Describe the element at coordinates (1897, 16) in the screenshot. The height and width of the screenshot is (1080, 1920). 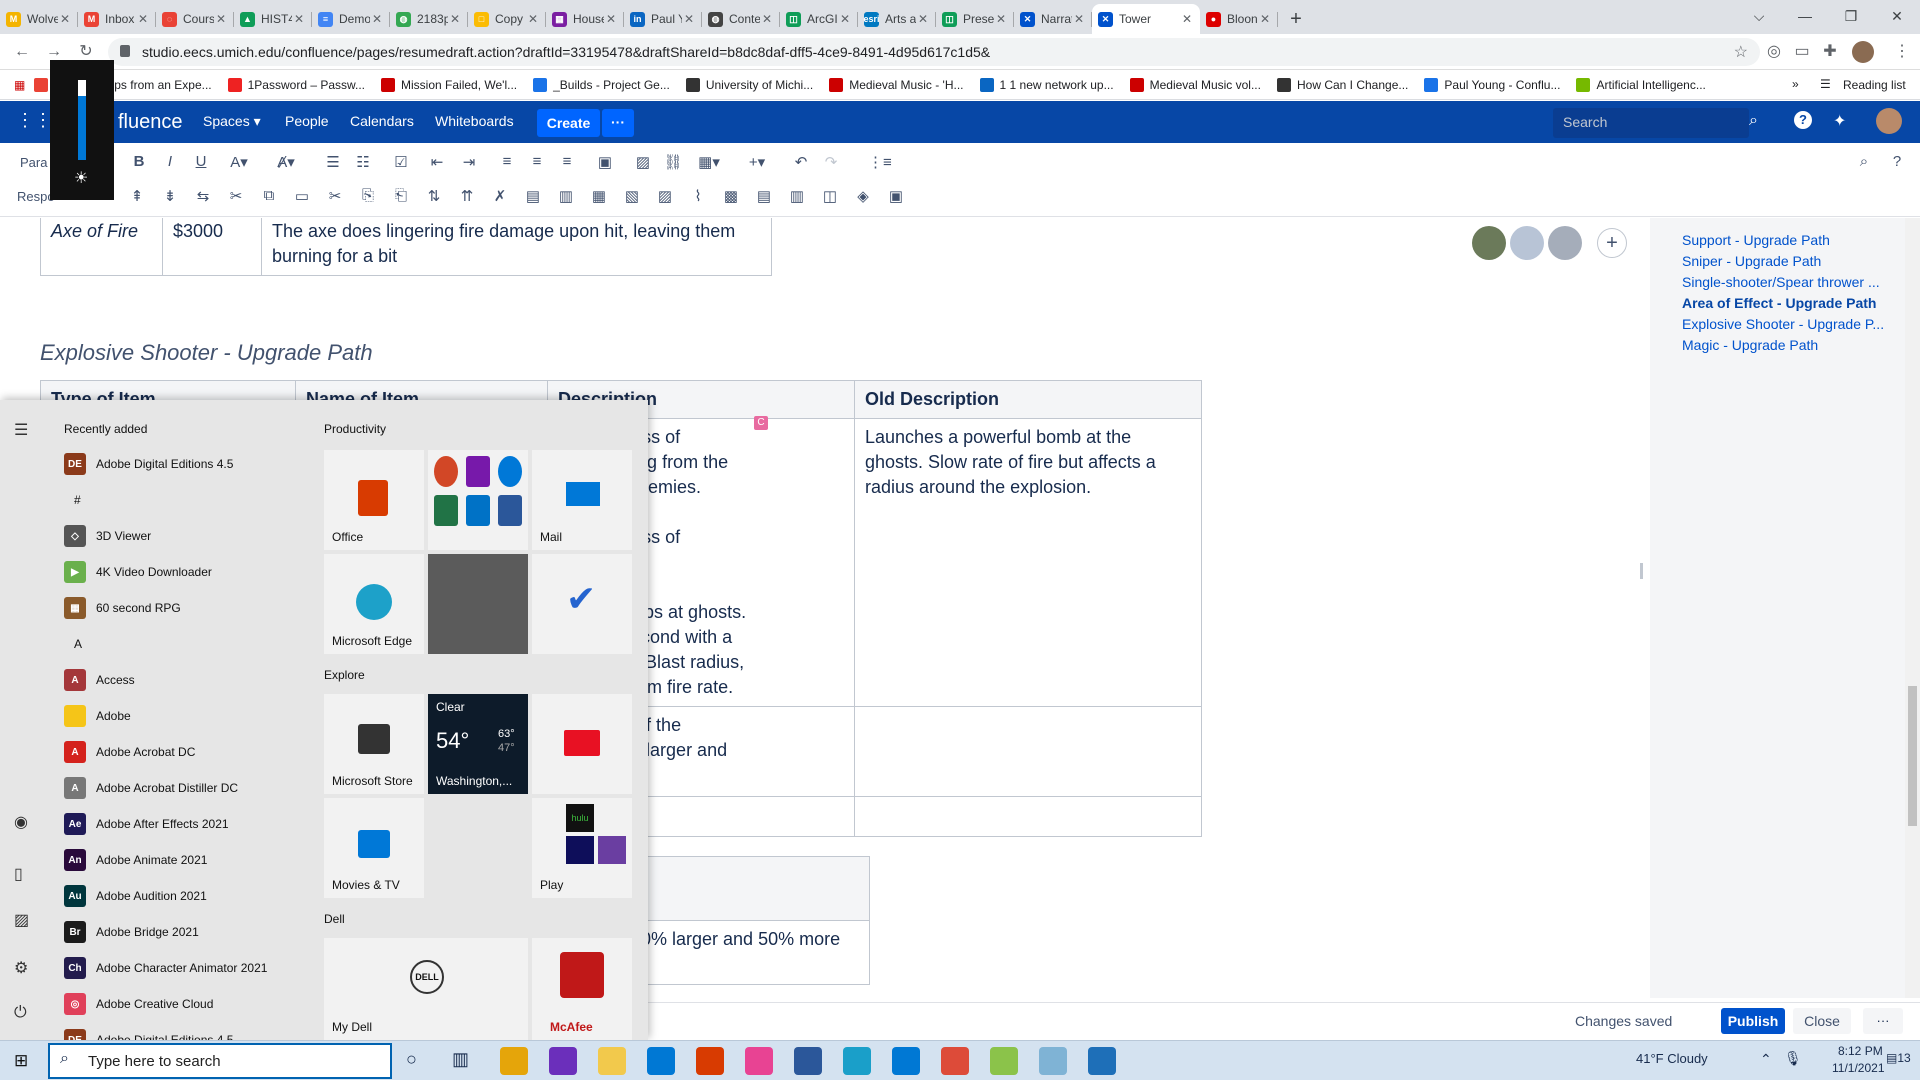
I see `close-window-button: ✕` at that location.